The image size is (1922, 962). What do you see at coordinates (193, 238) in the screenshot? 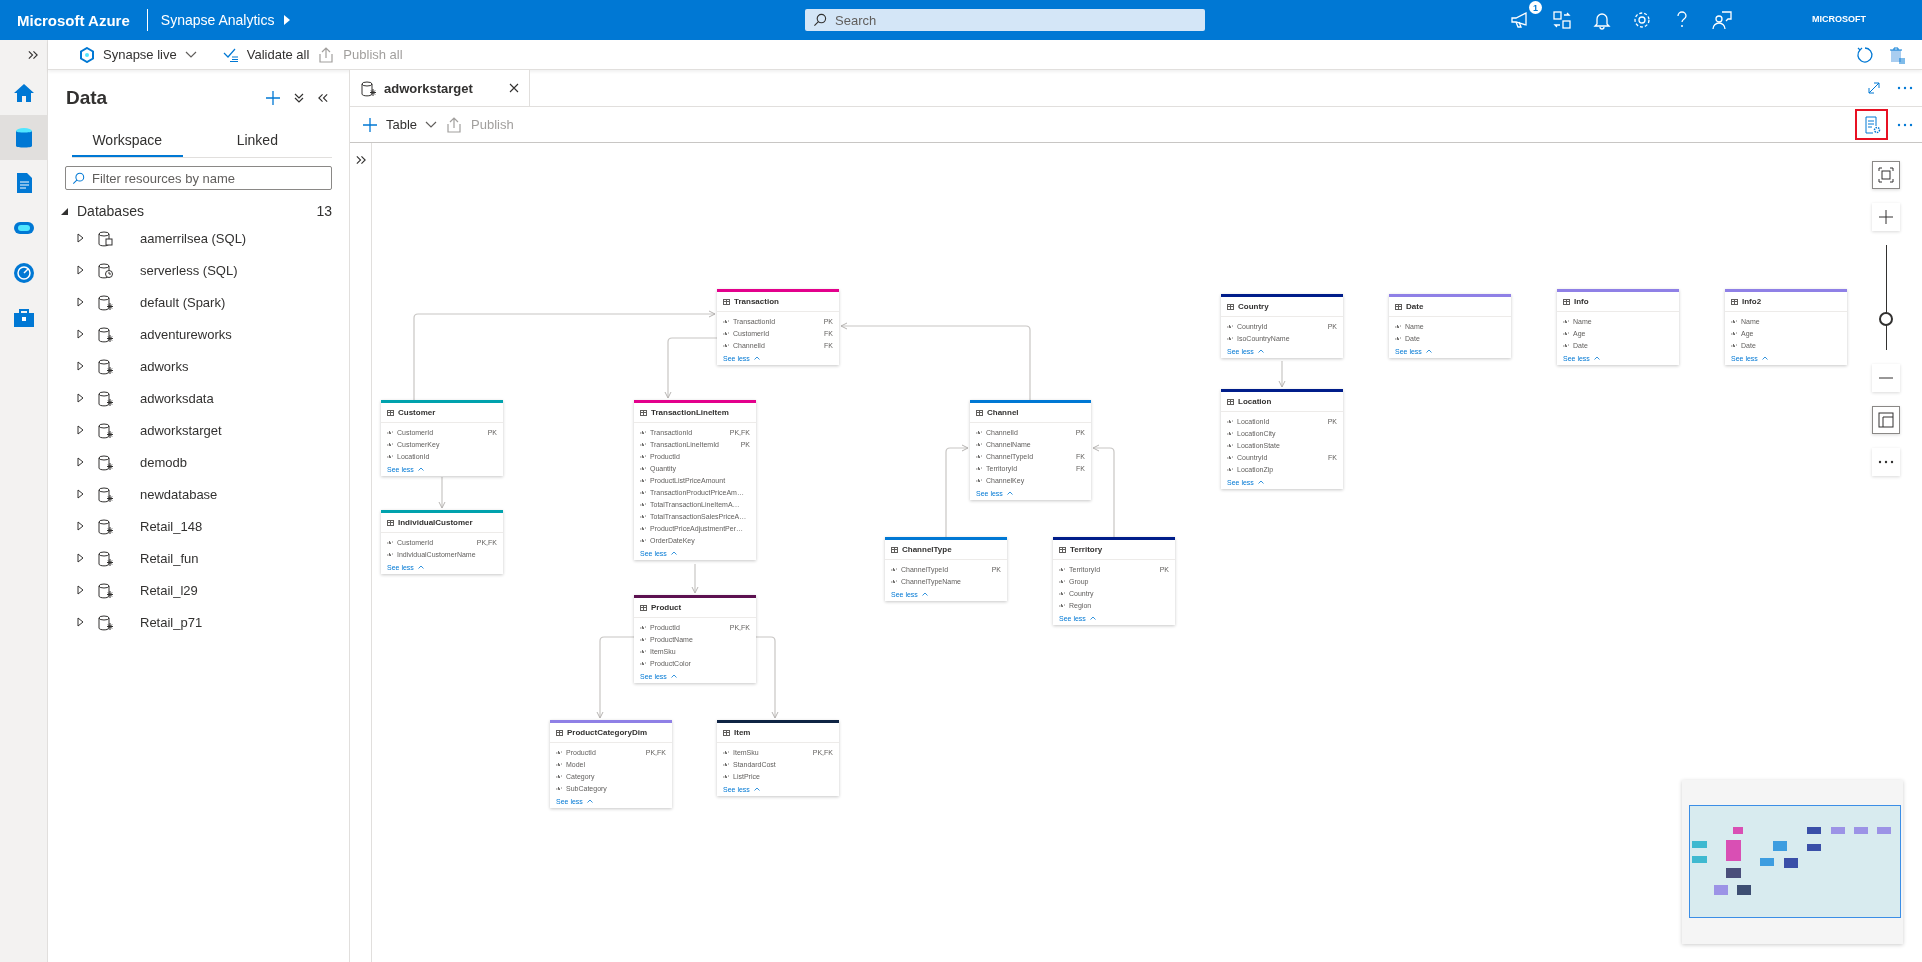
I see `database-item: aamerrilsea (SQL)` at bounding box center [193, 238].